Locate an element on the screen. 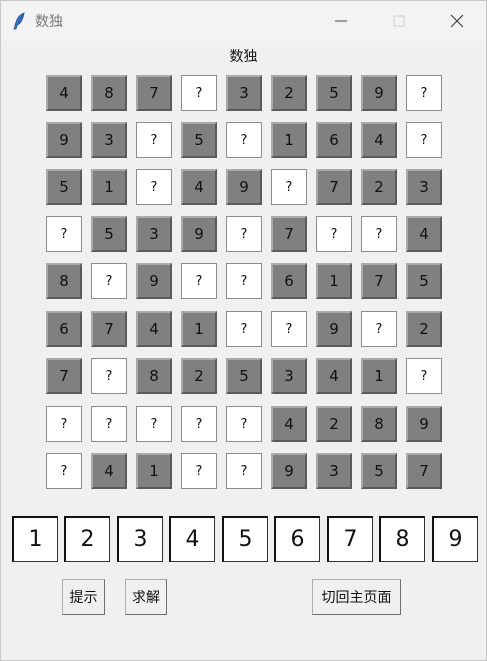  feather-icon is located at coordinates (19, 21).